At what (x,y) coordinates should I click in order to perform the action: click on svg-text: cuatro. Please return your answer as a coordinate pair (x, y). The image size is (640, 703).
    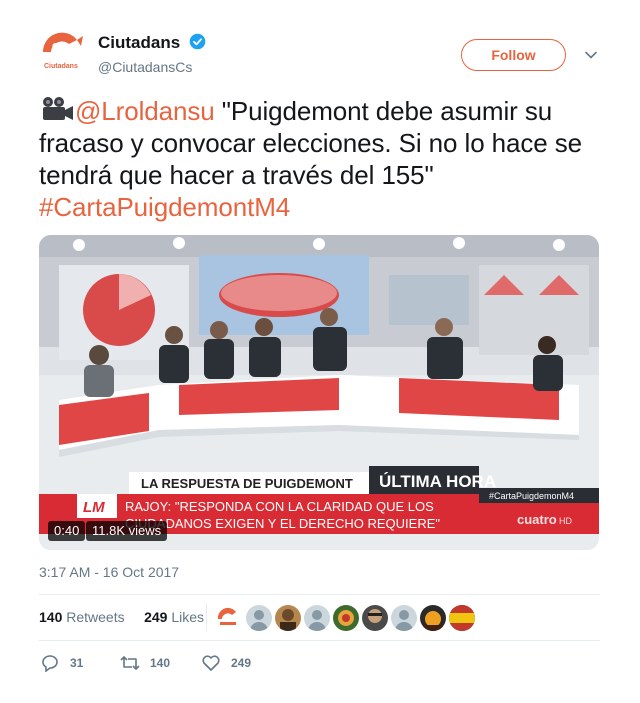
    Looking at the image, I should click on (537, 519).